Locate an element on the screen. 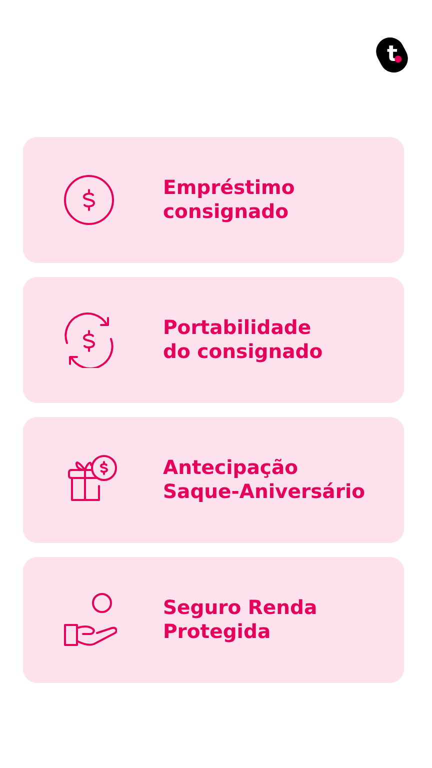 Image resolution: width=432 pixels, height=768 pixels. dollar-coin-icon is located at coordinates (89, 200).